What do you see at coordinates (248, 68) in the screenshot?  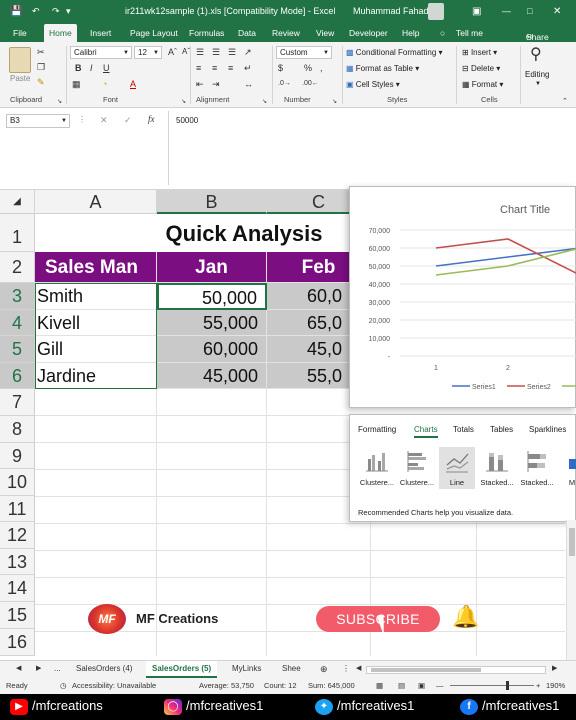 I see `wrap-text-icon: ↵` at bounding box center [248, 68].